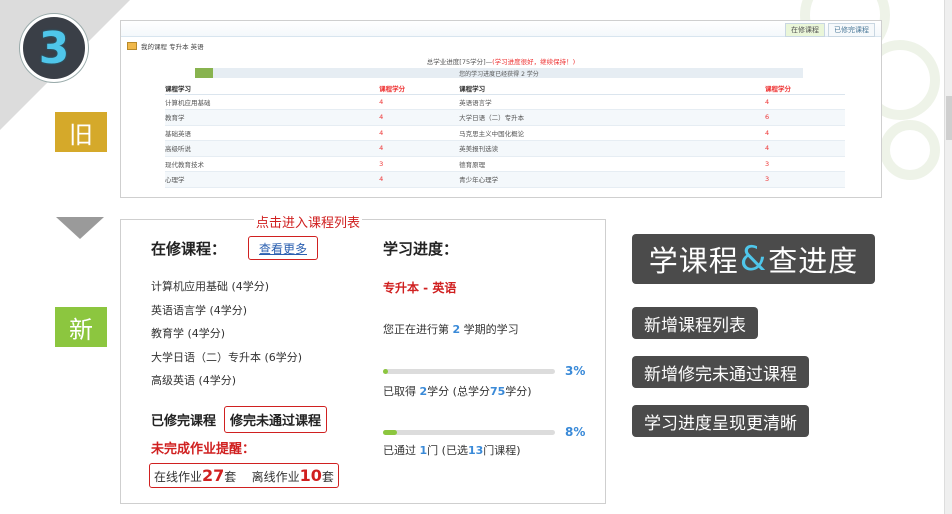  I want to click on feature-headline: 学课程 & 查进度, so click(753, 259).